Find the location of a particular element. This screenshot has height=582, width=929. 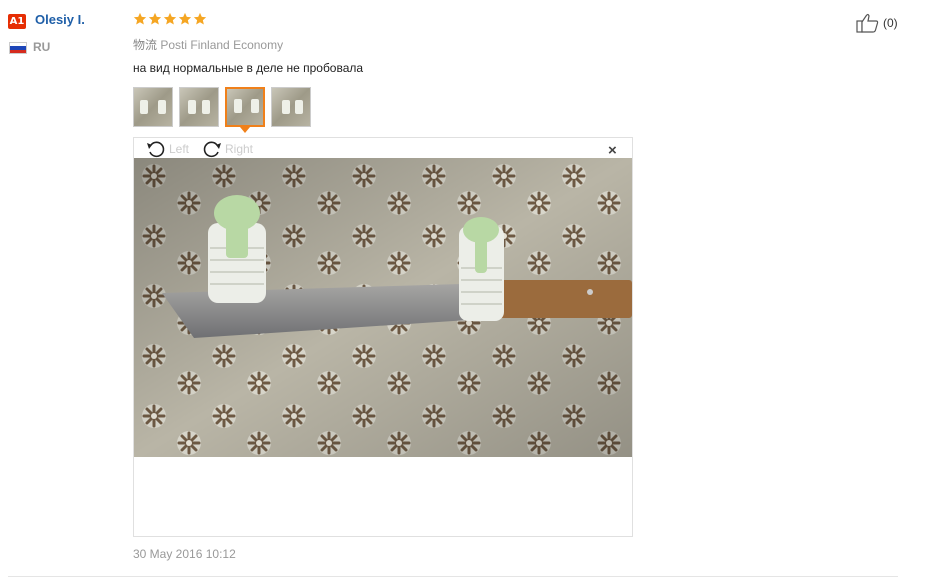

helpful-button: (0) is located at coordinates (877, 23).